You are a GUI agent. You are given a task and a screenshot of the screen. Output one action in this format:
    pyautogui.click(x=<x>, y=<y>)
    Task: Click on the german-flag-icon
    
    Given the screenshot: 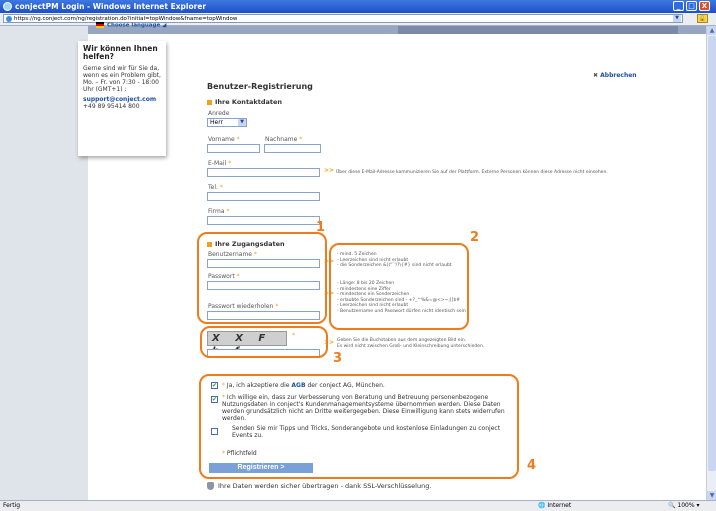 What is the action you would take?
    pyautogui.click(x=100, y=25)
    